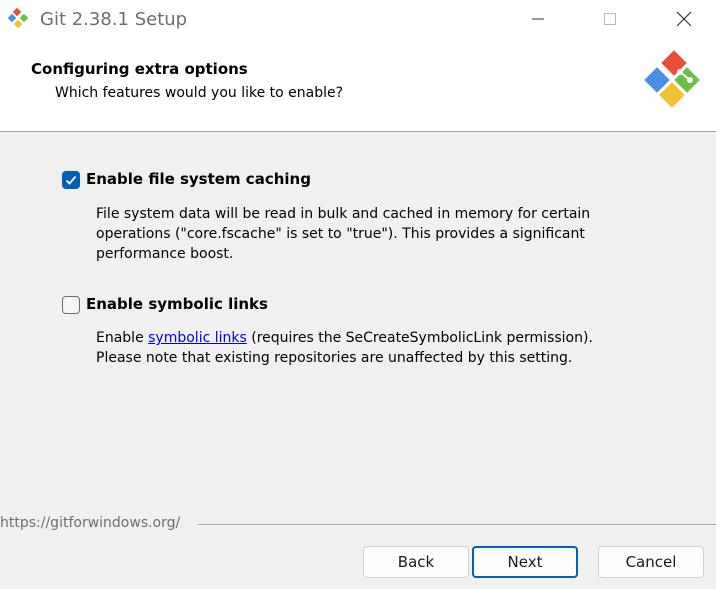 The image size is (716, 589). What do you see at coordinates (457, 524) in the screenshot?
I see `footer-divider` at bounding box center [457, 524].